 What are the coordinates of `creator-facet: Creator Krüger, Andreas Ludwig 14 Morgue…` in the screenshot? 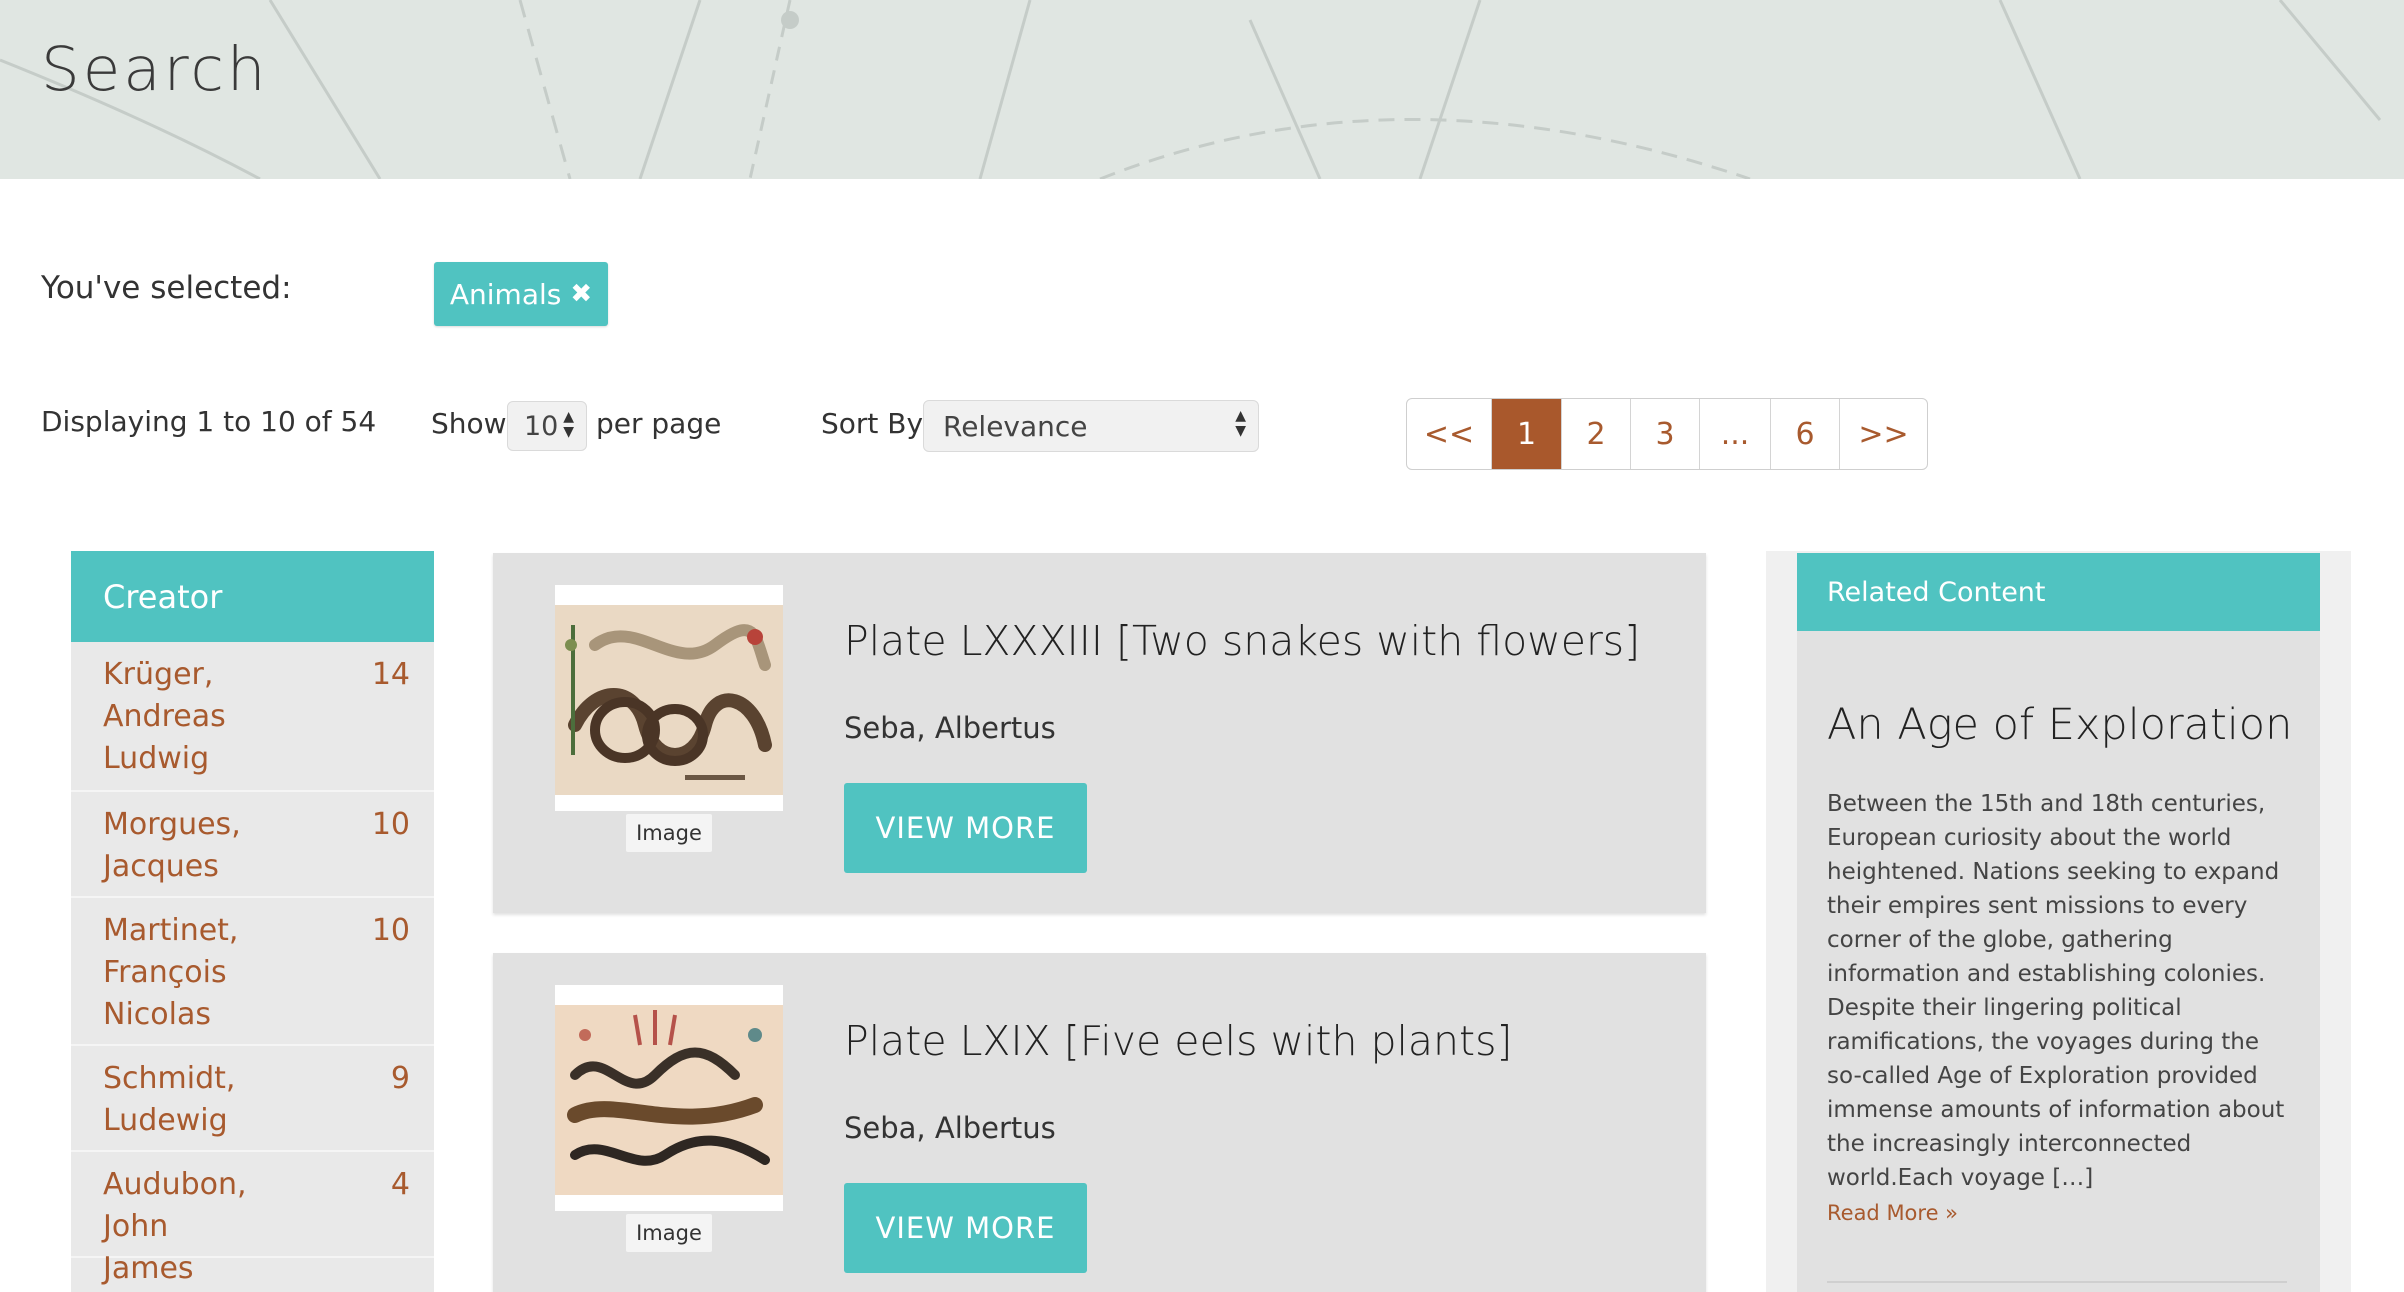 It's located at (252, 921).